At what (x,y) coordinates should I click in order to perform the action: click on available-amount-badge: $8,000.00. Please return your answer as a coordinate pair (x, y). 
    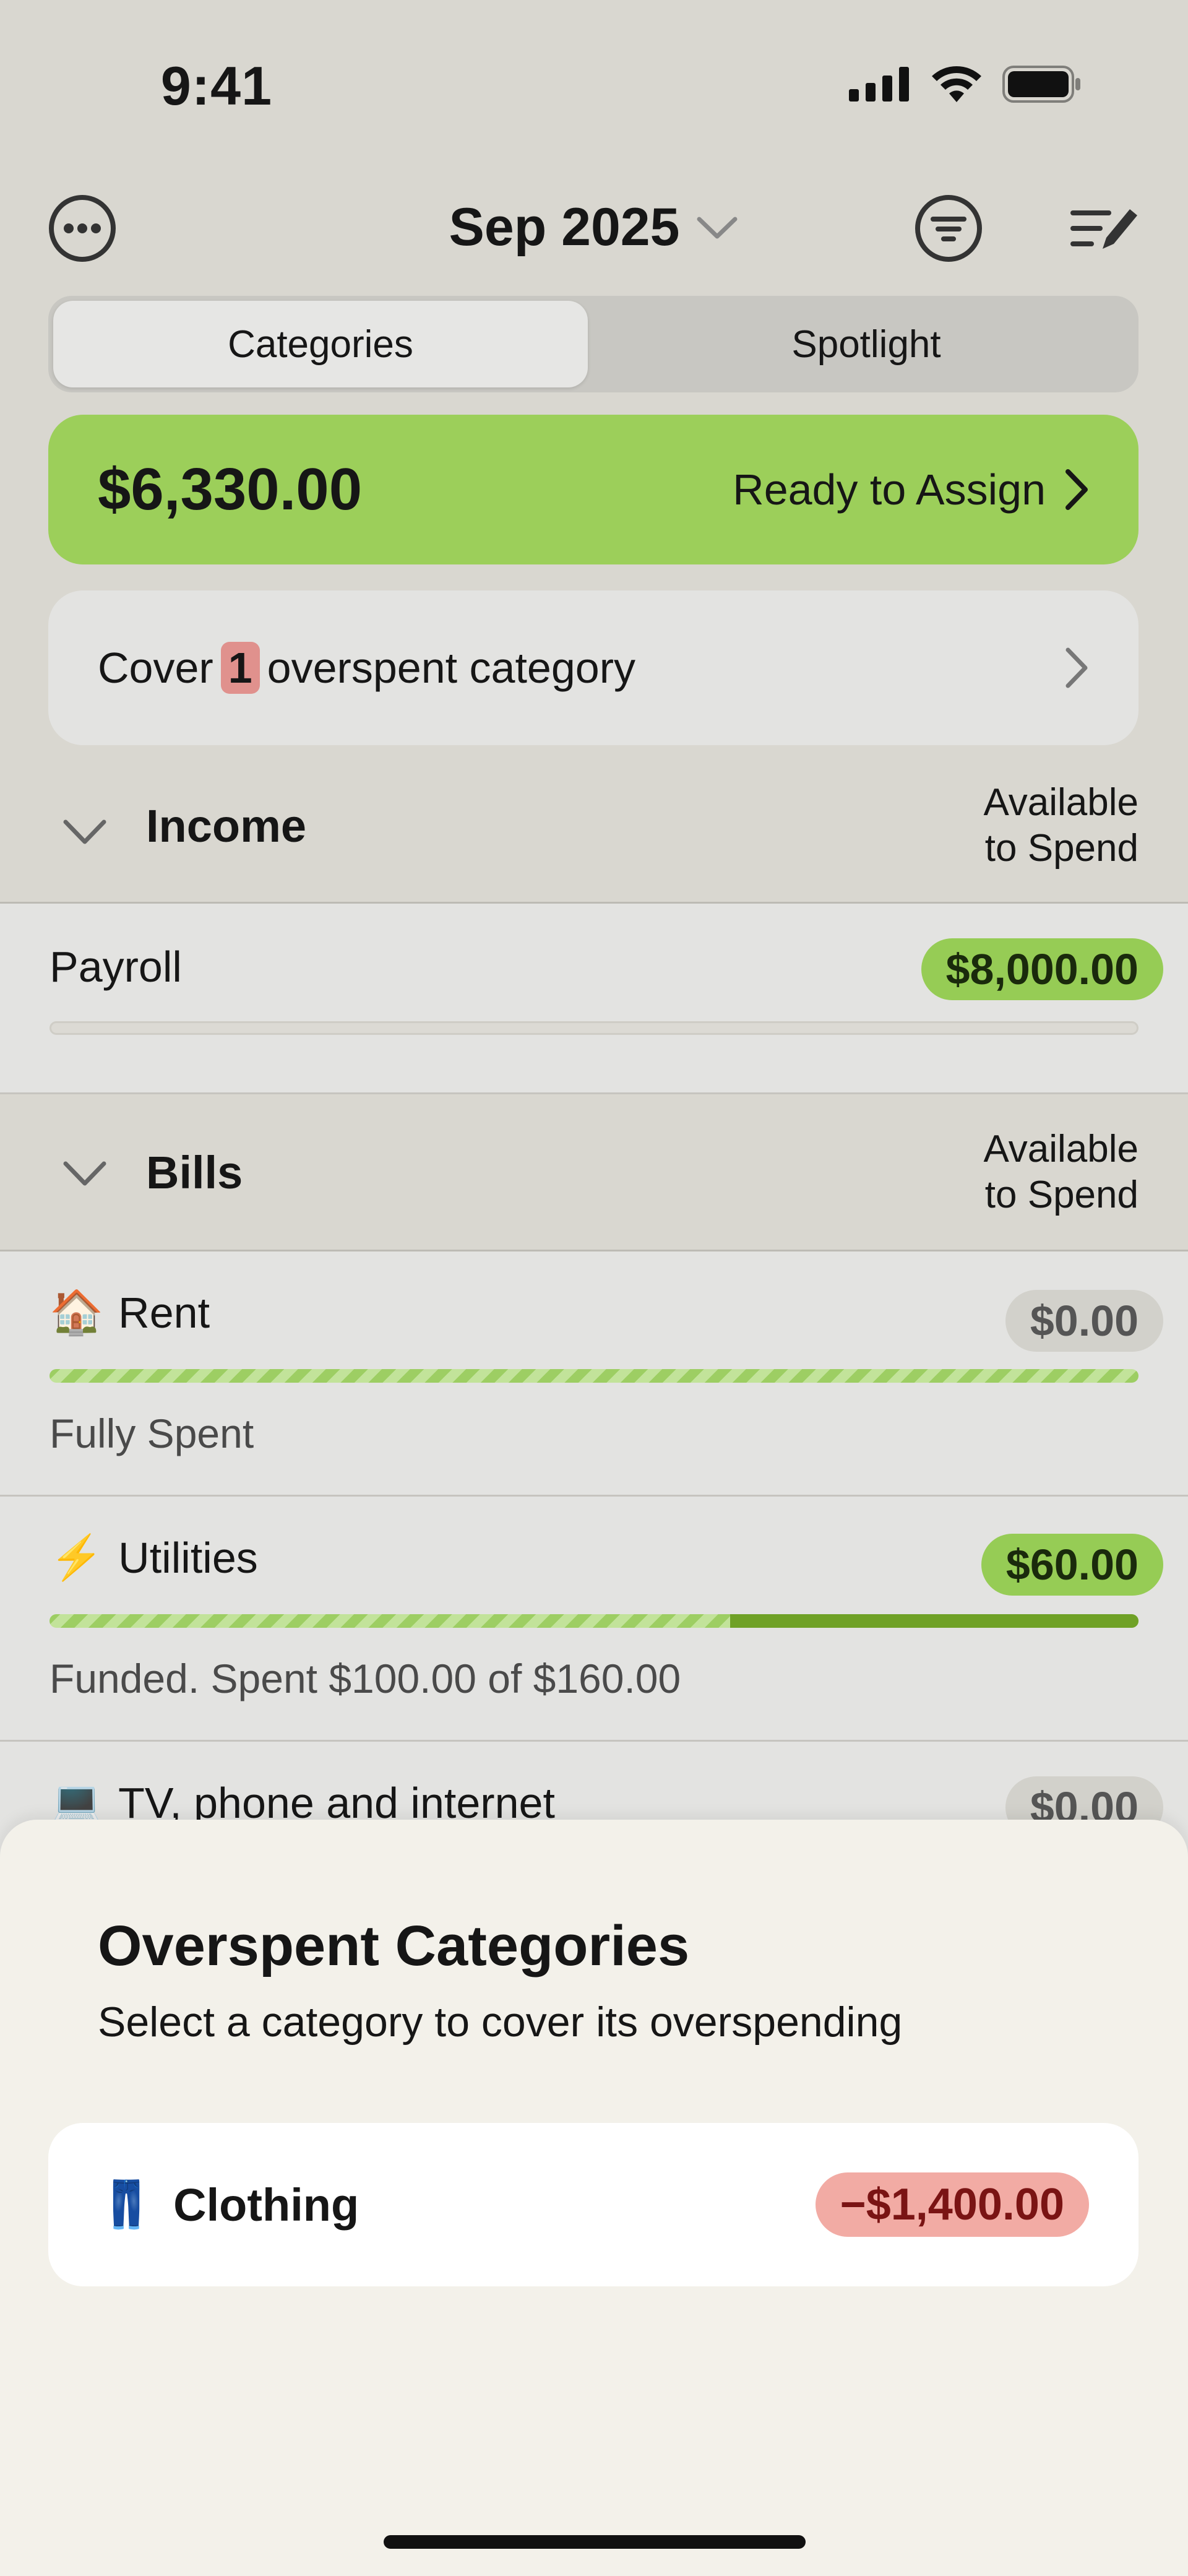
    Looking at the image, I should click on (1042, 969).